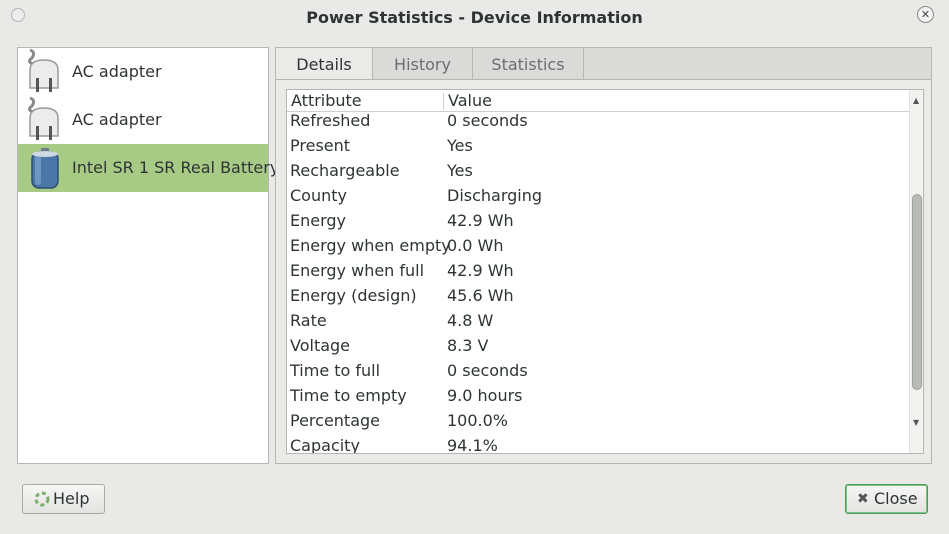 The height and width of the screenshot is (534, 949). Describe the element at coordinates (176, 167) in the screenshot. I see `device-label: Intel SR 1 SR Real Battery` at that location.